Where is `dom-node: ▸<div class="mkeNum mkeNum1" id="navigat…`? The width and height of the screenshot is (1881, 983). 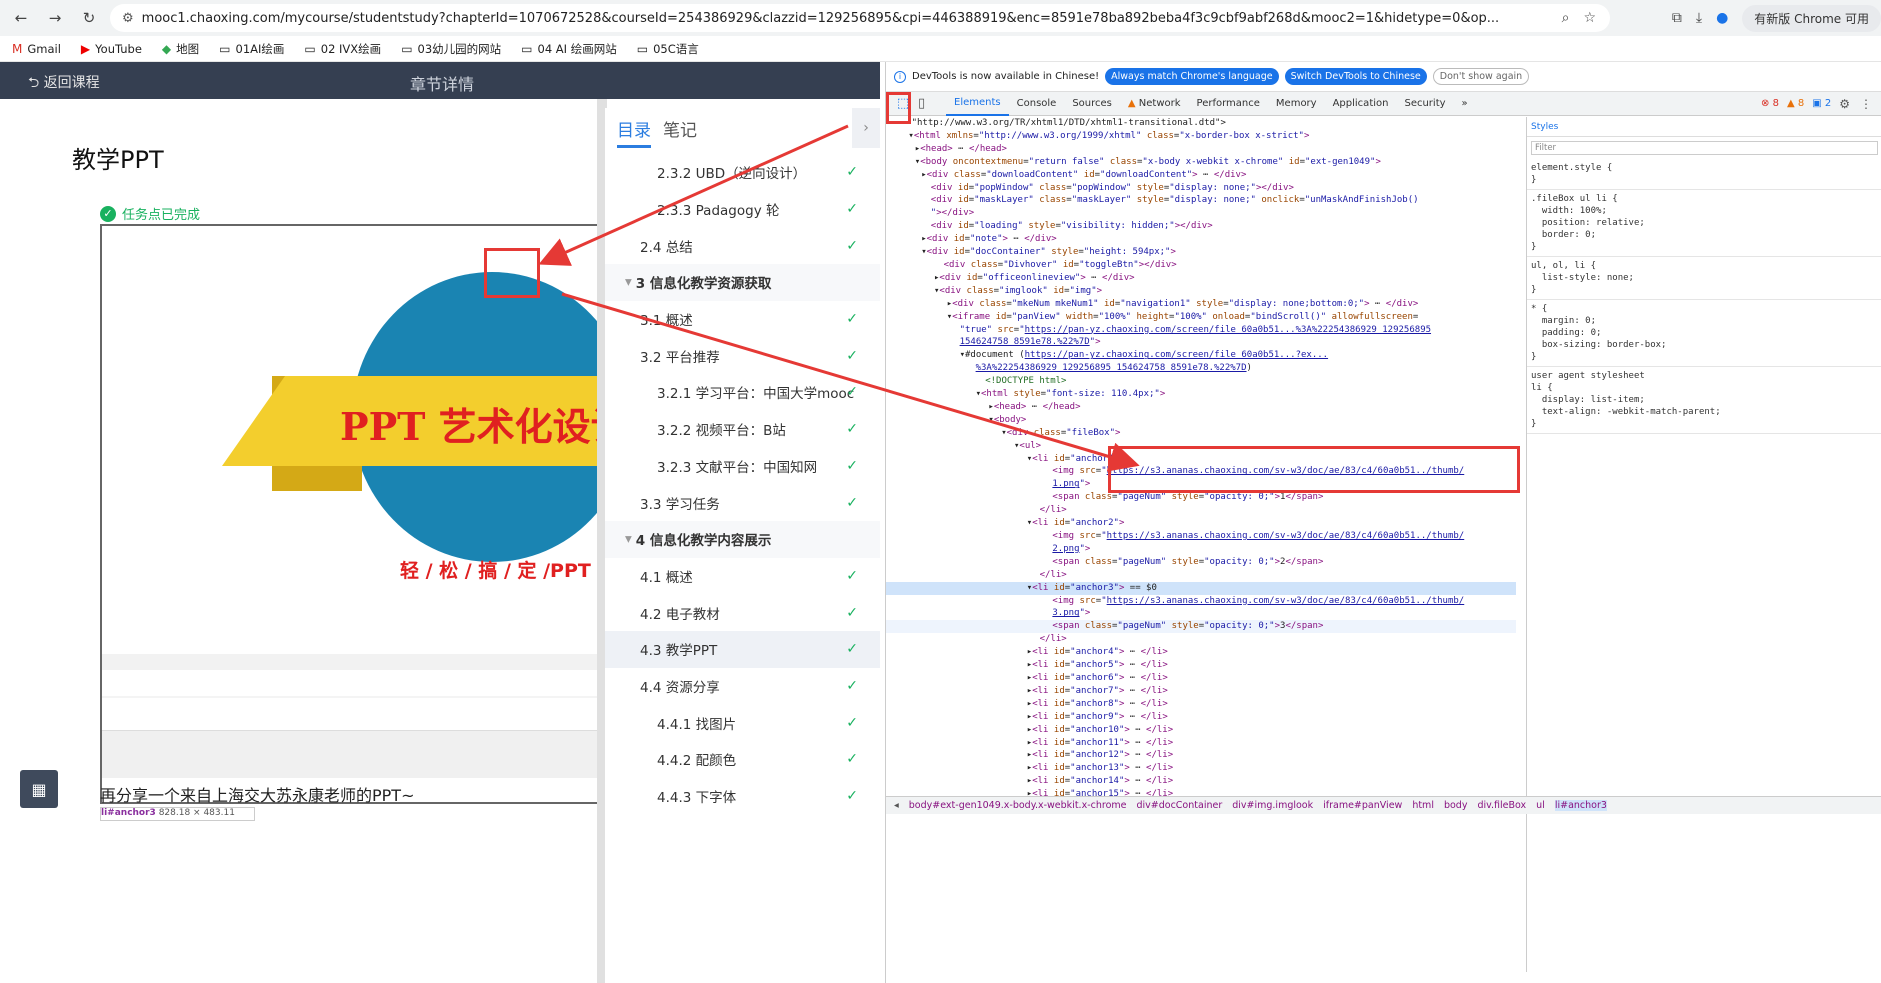 dom-node: ▸<div class="mkeNum mkeNum1" id="navigat… is located at coordinates (1201, 304).